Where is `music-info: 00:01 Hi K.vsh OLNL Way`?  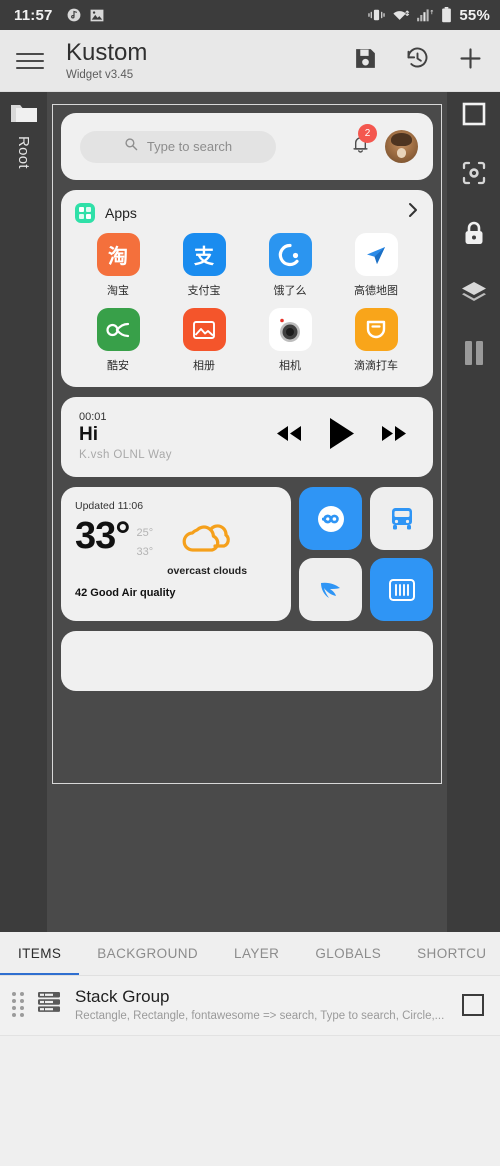 music-info: 00:01 Hi K.vsh OLNL Way is located at coordinates (125, 436).